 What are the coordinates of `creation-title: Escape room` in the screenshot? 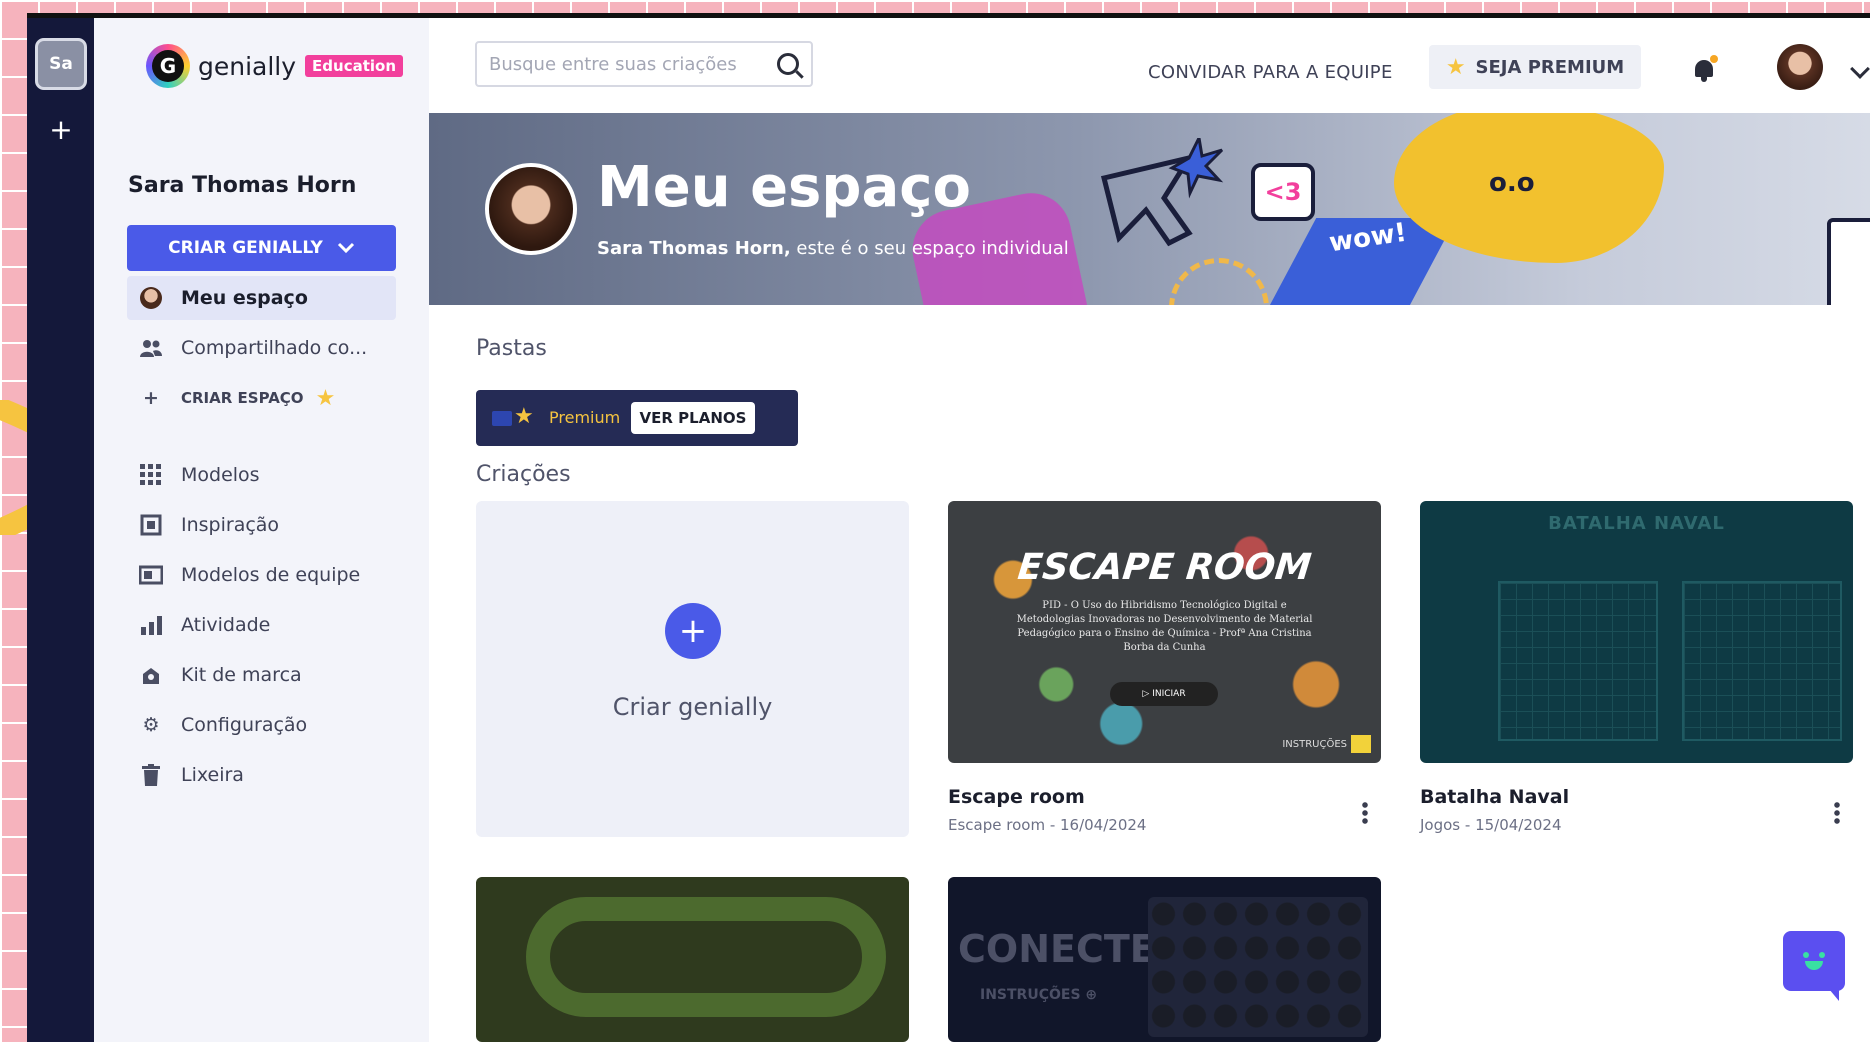 It's located at (1016, 797).